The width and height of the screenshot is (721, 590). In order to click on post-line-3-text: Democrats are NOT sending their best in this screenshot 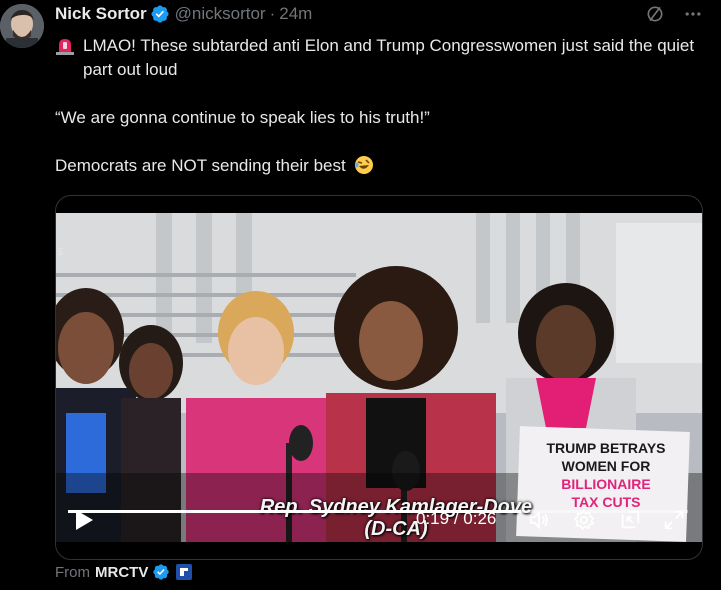, I will do `click(200, 165)`.